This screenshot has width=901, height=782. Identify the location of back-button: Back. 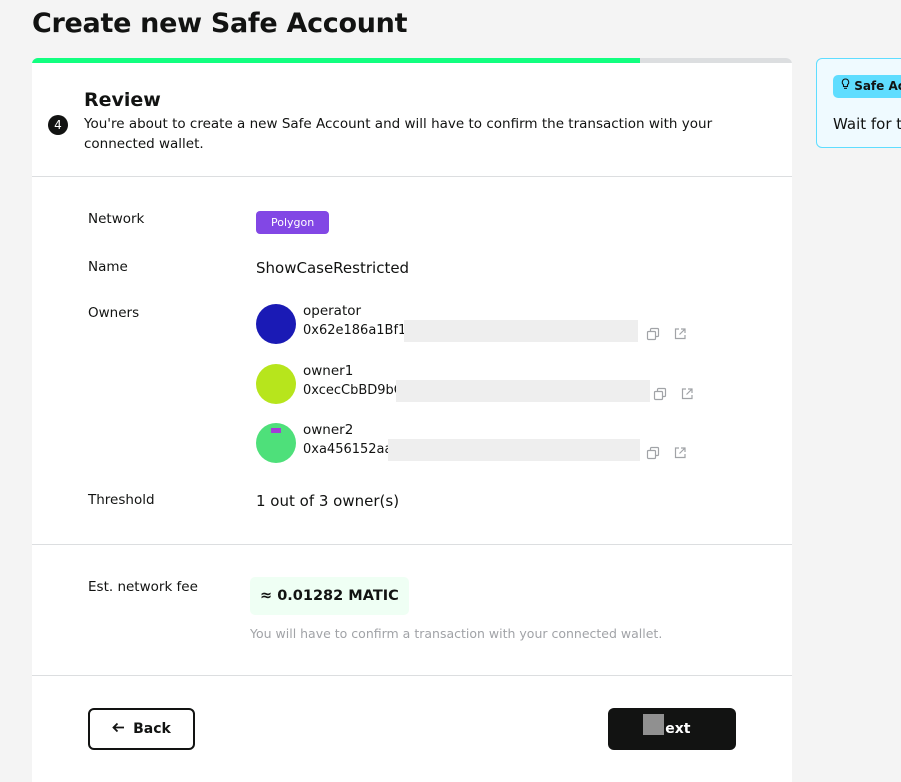
(141, 729).